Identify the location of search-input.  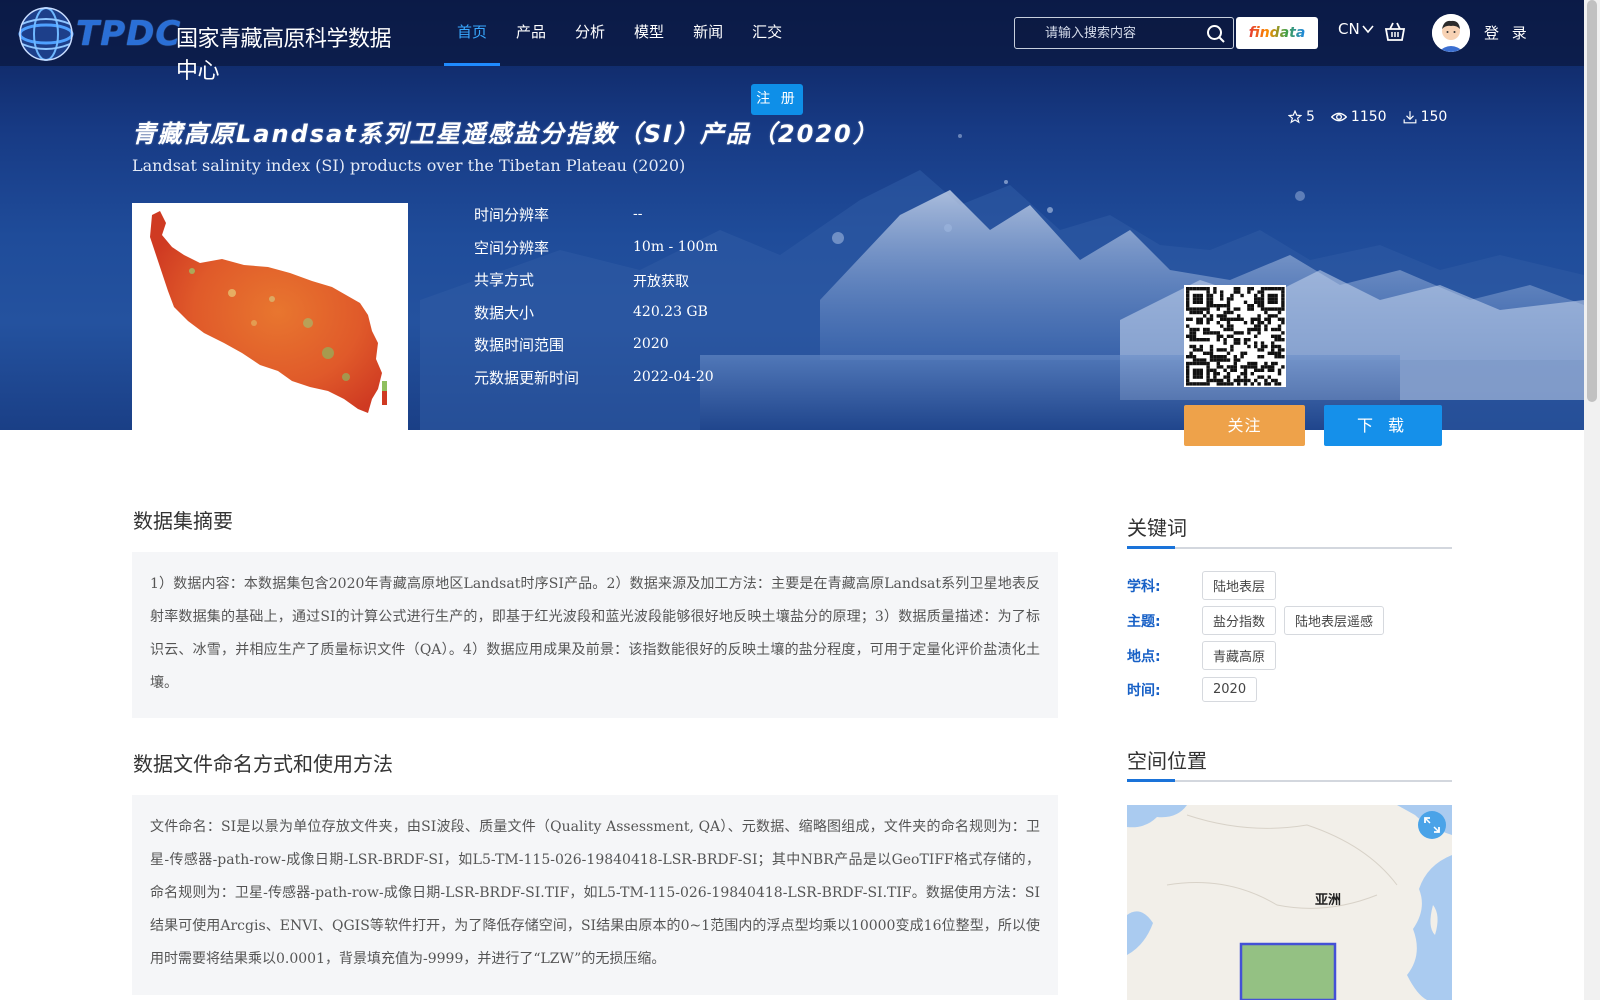
(1107, 33).